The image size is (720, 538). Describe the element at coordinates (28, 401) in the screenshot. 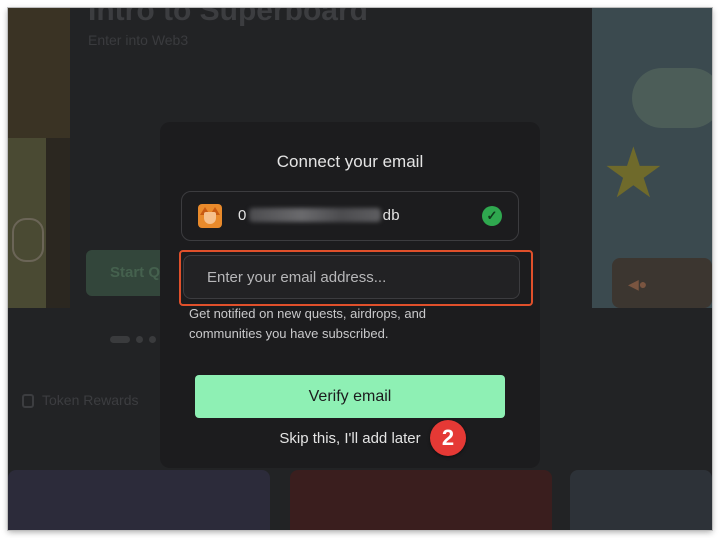

I see `database-icon` at that location.